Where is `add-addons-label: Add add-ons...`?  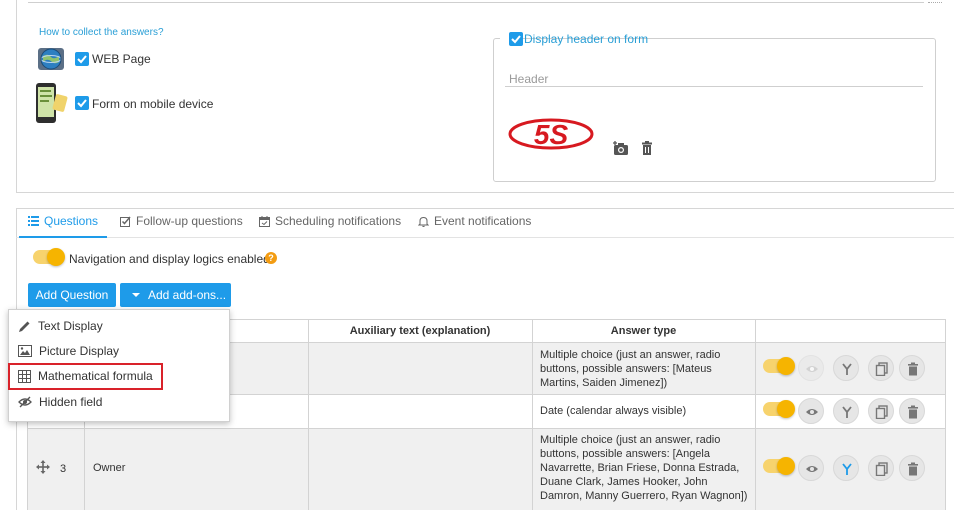
add-addons-label: Add add-ons... is located at coordinates (187, 295).